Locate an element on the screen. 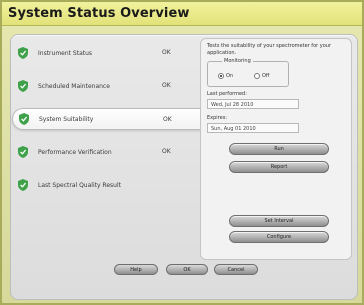 This screenshot has height=305, width=364. list-item-instrument-status: Instrument Status OK is located at coordinates (104, 53).